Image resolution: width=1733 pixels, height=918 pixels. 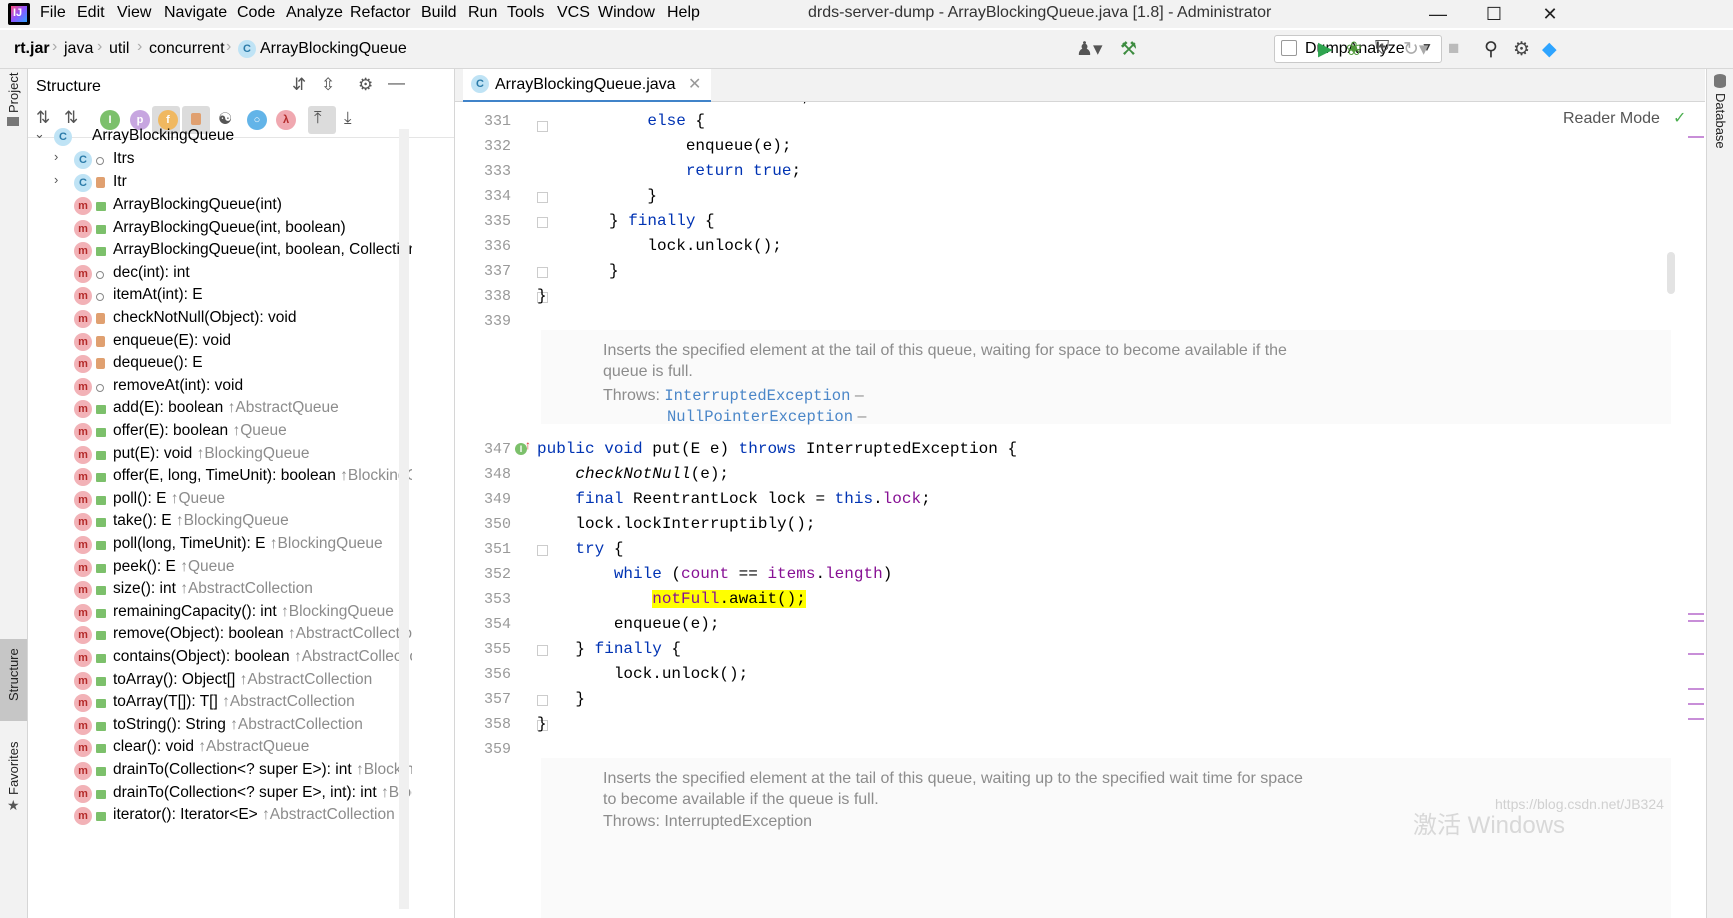 What do you see at coordinates (220, 274) in the screenshot?
I see `tree-member-item: m dec(int): int` at bounding box center [220, 274].